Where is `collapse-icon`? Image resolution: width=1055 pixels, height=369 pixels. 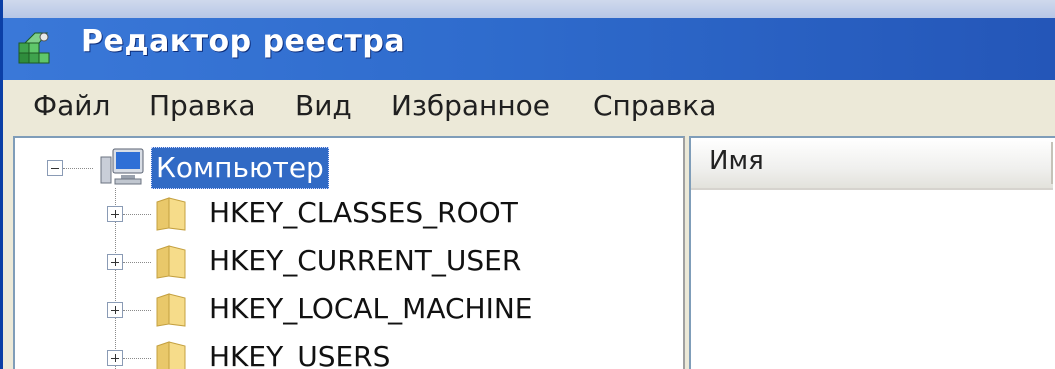 collapse-icon is located at coordinates (55, 168).